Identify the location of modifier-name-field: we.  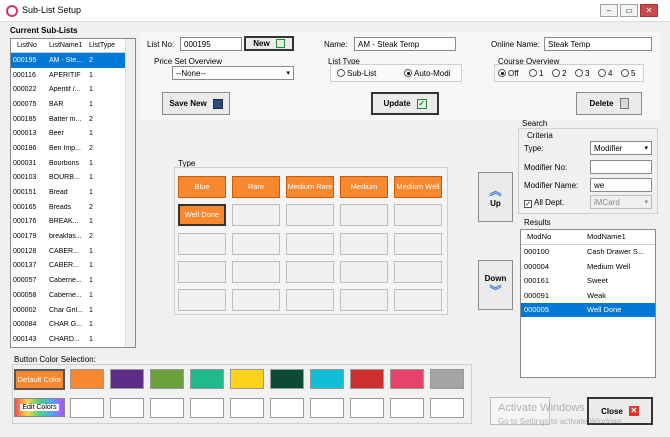
(621, 185).